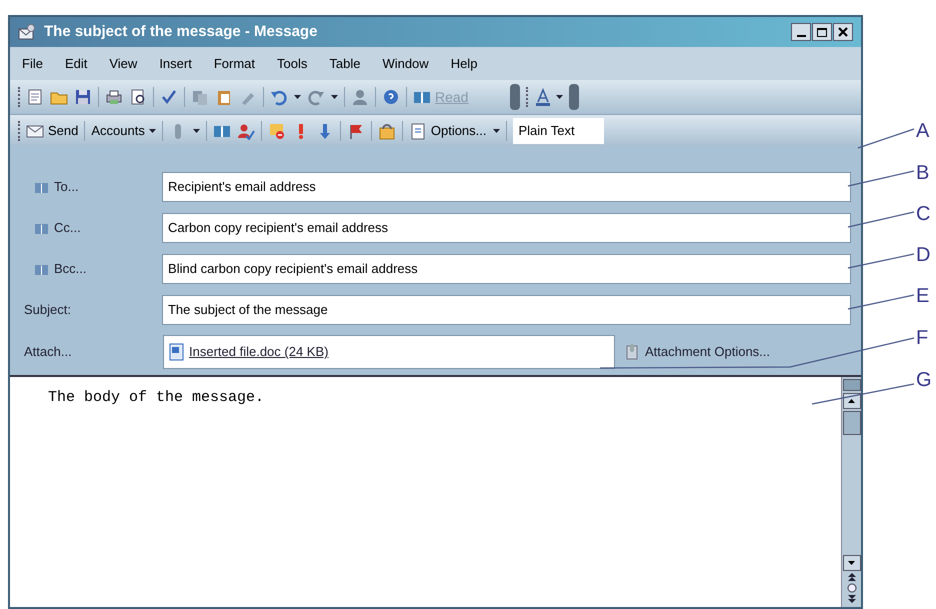 The height and width of the screenshot is (609, 936). I want to click on vertical-scrollbar, so click(851, 492).